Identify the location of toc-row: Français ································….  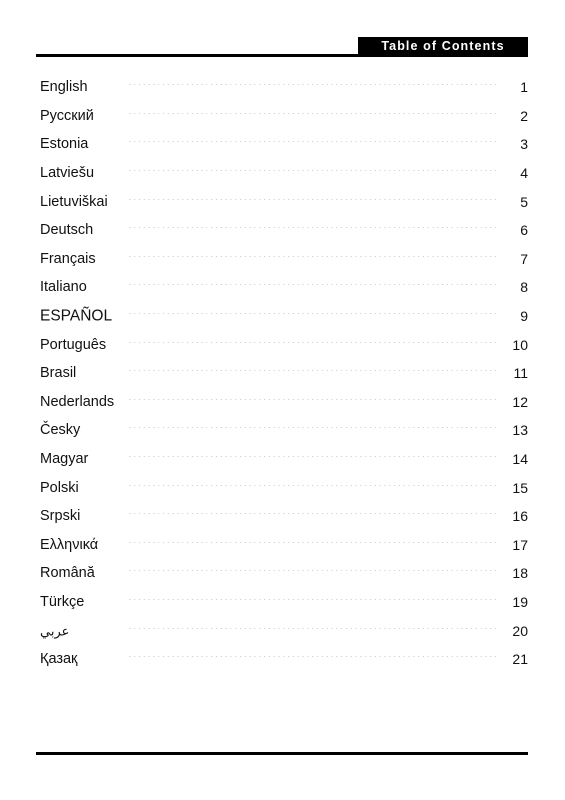
(282, 259).